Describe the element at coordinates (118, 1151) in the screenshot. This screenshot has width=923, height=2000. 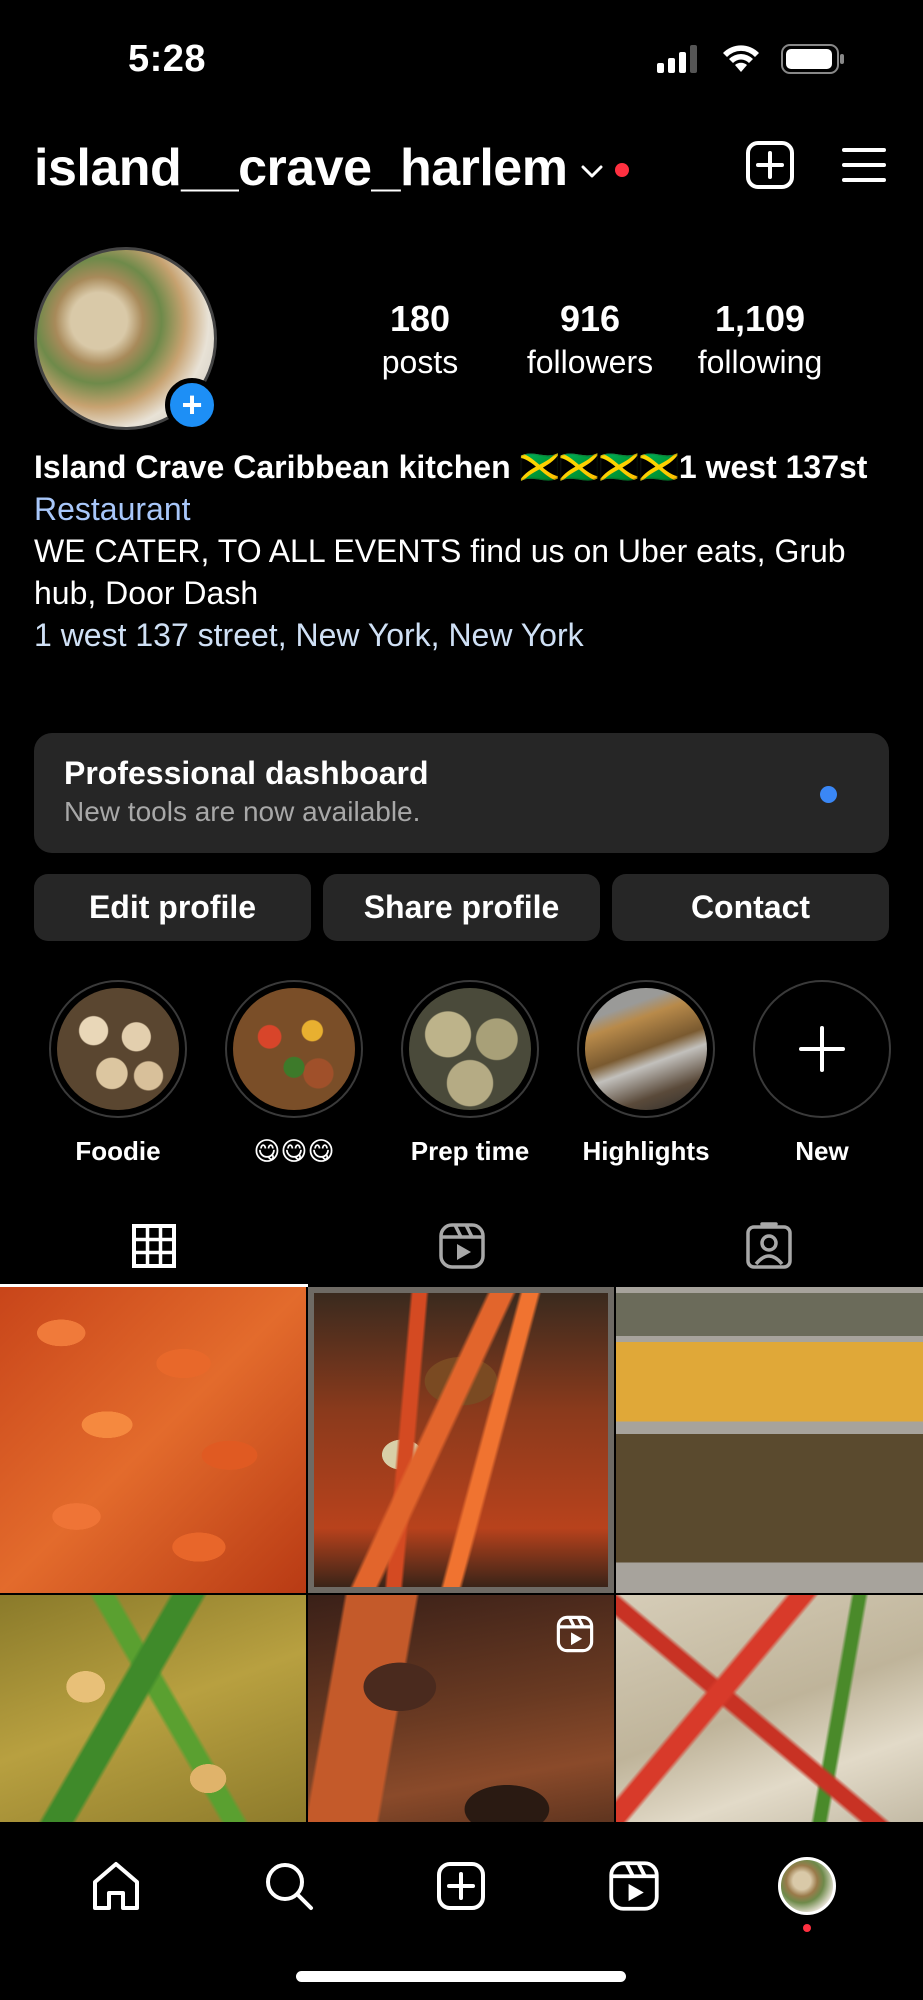
I see `highlight-label: Foodie` at that location.